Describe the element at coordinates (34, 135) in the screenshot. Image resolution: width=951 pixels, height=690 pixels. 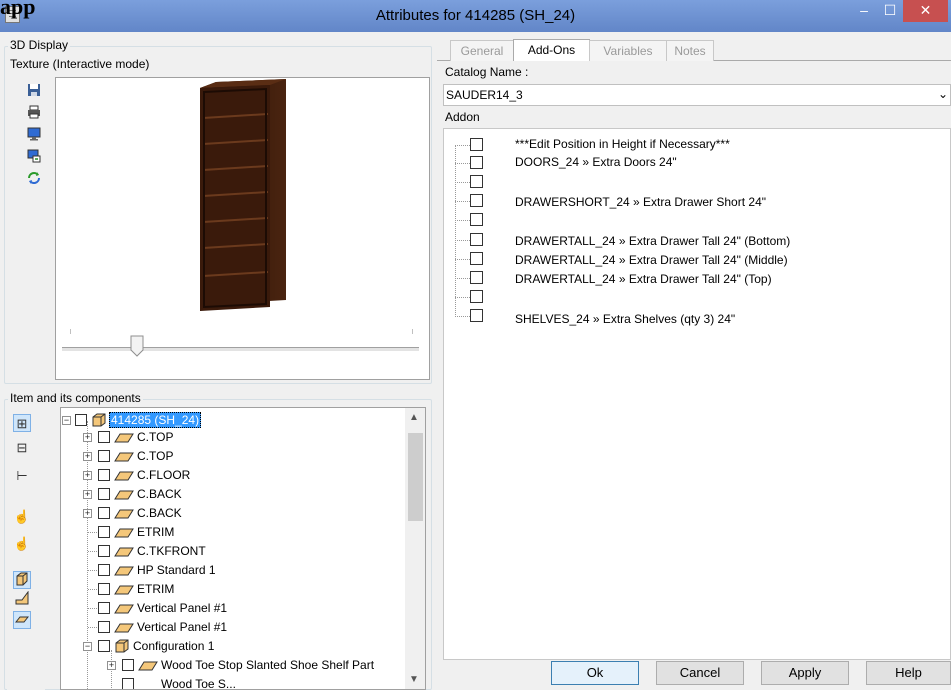
I see `monitor-icon` at that location.